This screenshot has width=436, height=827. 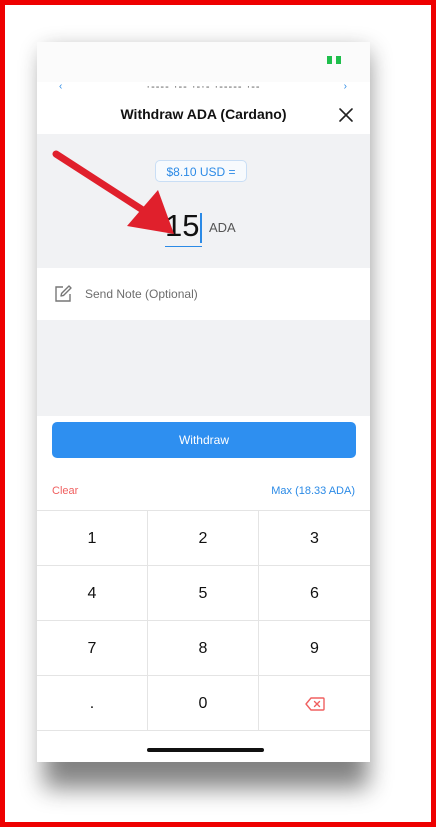 I want to click on close-button, so click(x=346, y=115).